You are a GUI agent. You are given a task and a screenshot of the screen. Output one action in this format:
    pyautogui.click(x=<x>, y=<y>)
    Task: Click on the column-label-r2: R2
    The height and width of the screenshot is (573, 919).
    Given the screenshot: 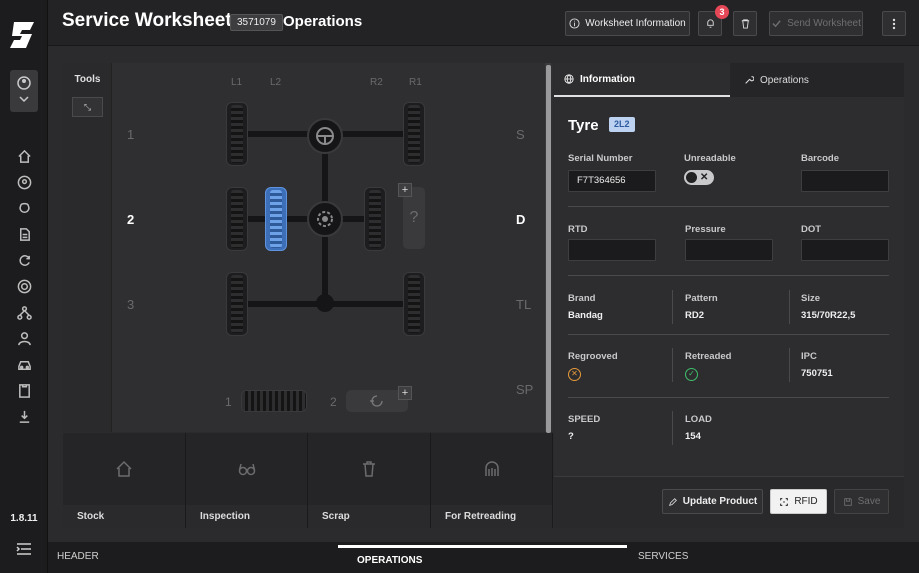 What is the action you would take?
    pyautogui.click(x=376, y=82)
    